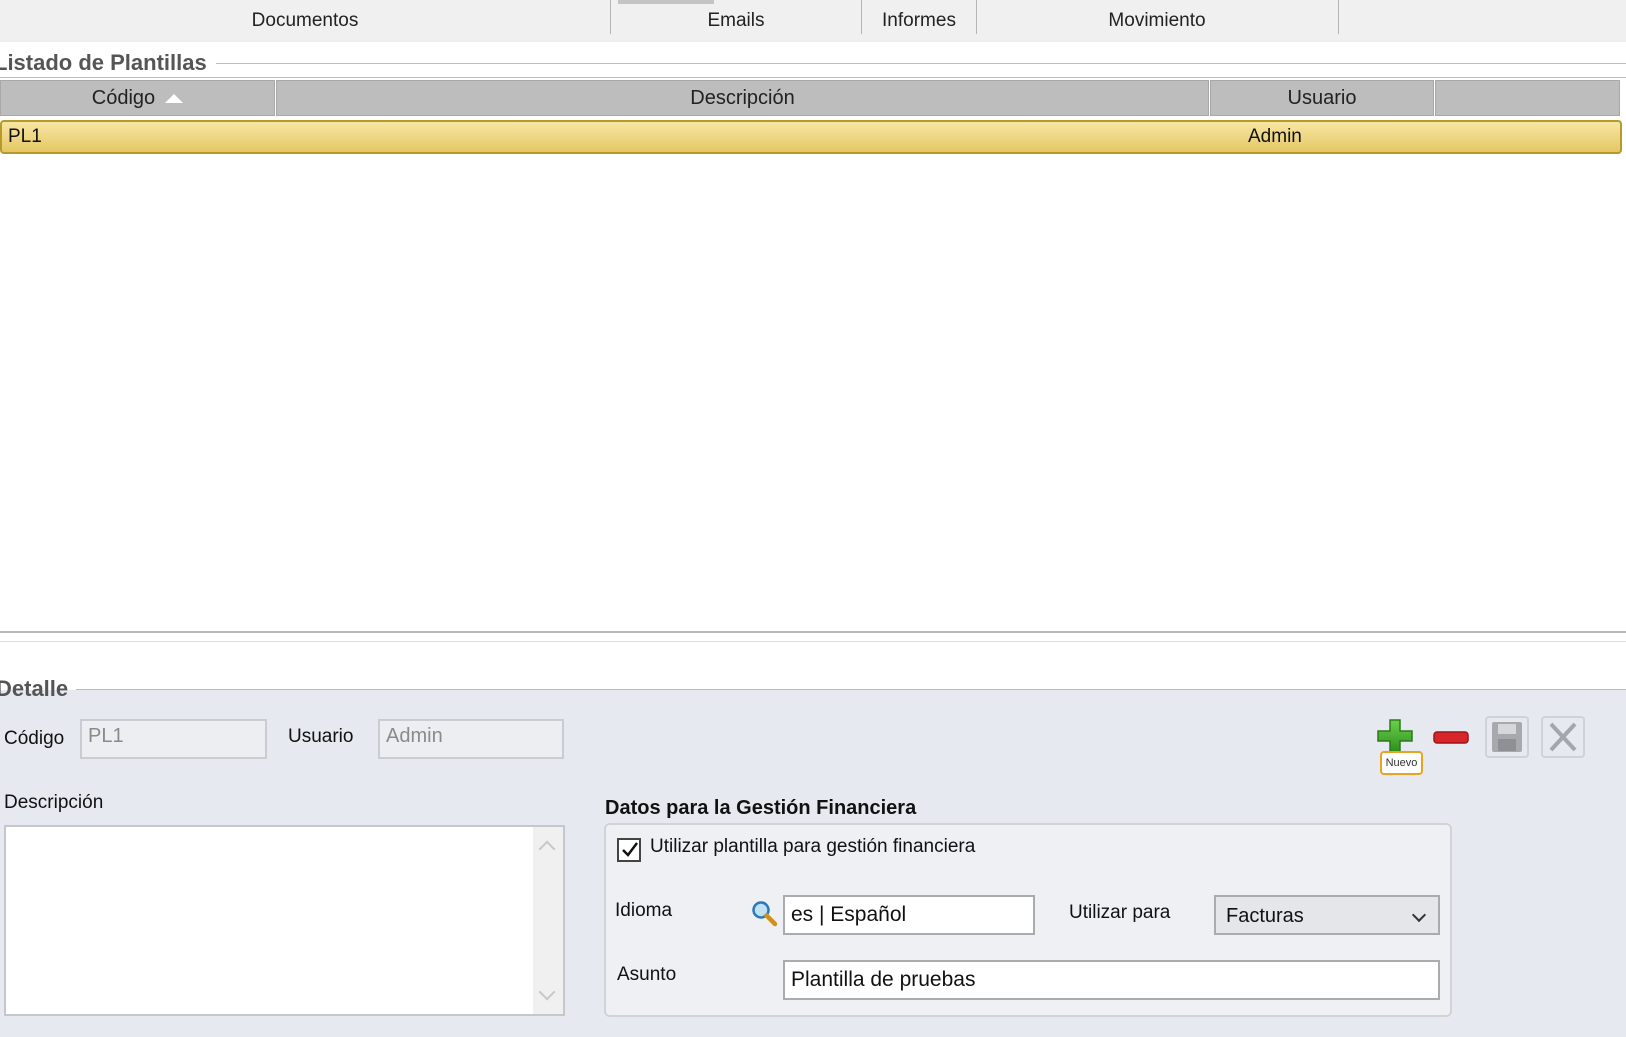  Describe the element at coordinates (1338, 17) in the screenshot. I see `tab-separator` at that location.